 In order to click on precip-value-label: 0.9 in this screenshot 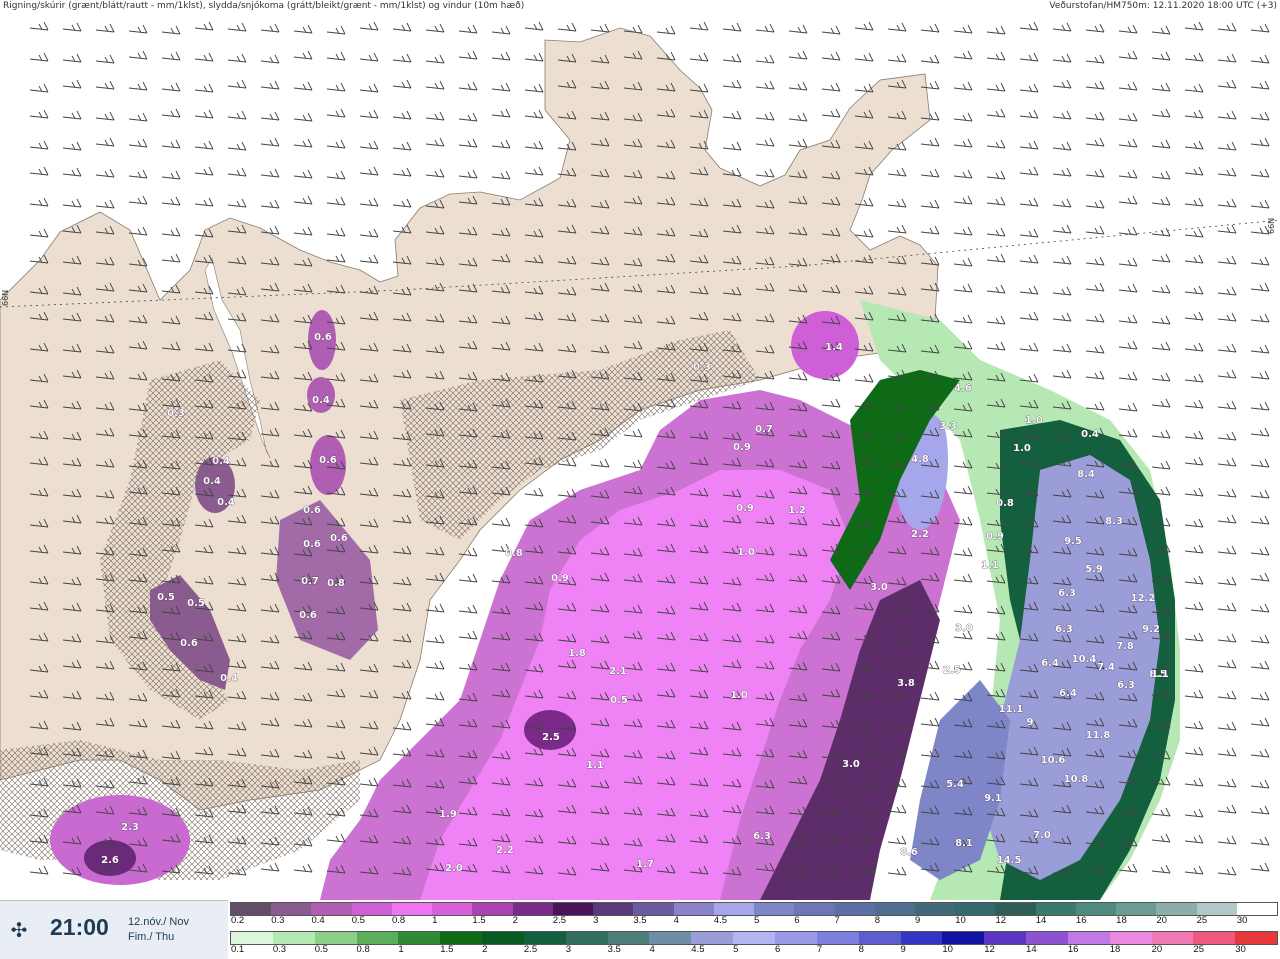, I will do `click(995, 536)`.